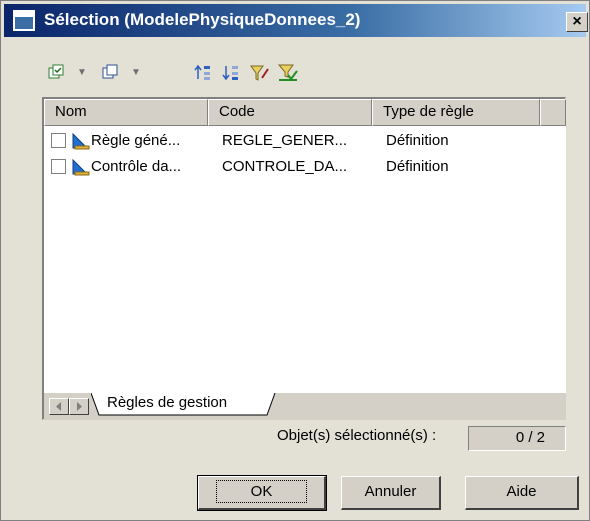 This screenshot has height=521, width=590. Describe the element at coordinates (167, 402) in the screenshot. I see `tab-label: Règles de gestion` at that location.